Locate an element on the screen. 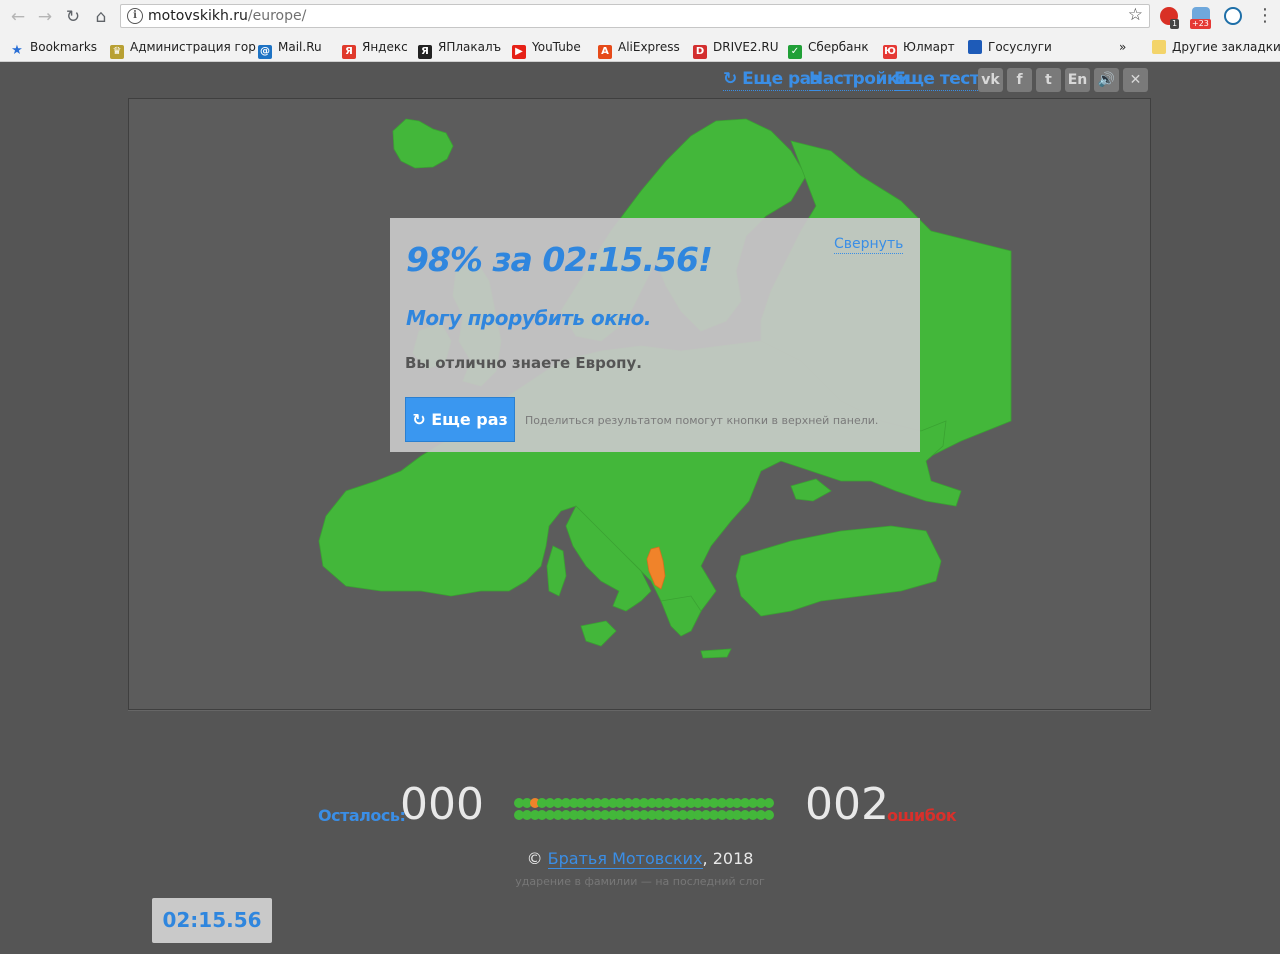 Image resolution: width=1280 pixels, height=954 pixels. bookmarks-more: » is located at coordinates (1122, 47).